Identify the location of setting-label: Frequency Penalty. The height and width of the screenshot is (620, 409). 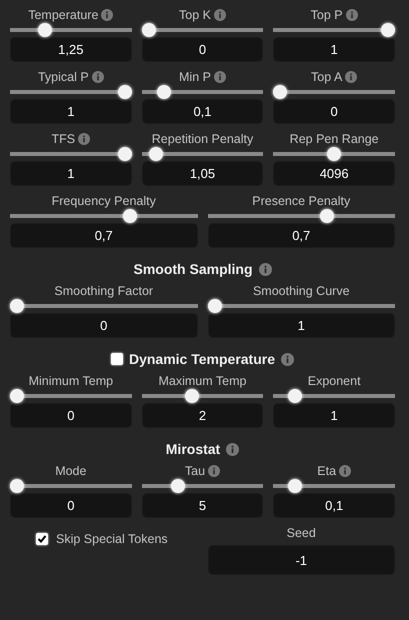
(104, 201).